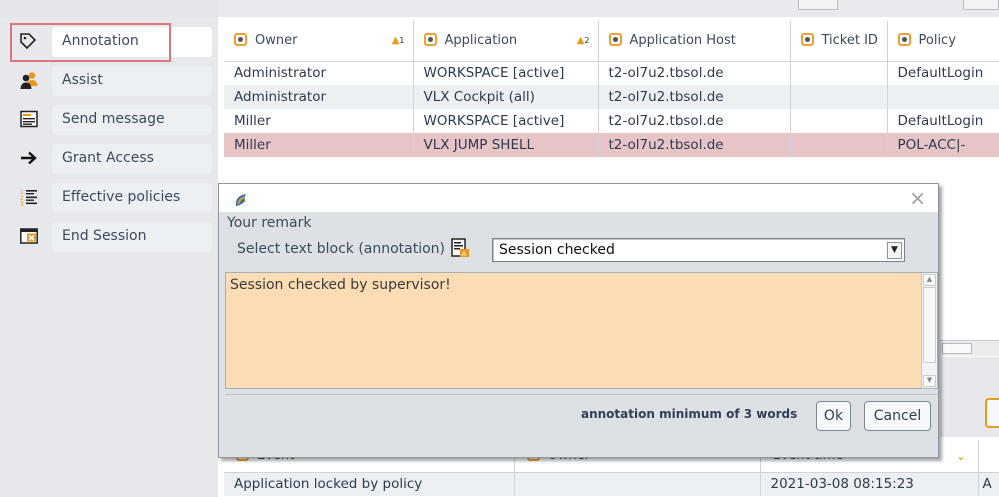 This screenshot has height=497, width=999. I want to click on cell-policy: POL-ACC|-, so click(943, 145).